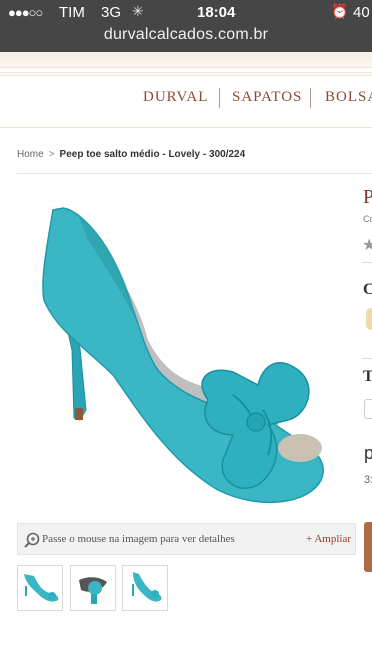 The width and height of the screenshot is (372, 650). What do you see at coordinates (32, 540) in the screenshot?
I see `magnifier-icon` at bounding box center [32, 540].